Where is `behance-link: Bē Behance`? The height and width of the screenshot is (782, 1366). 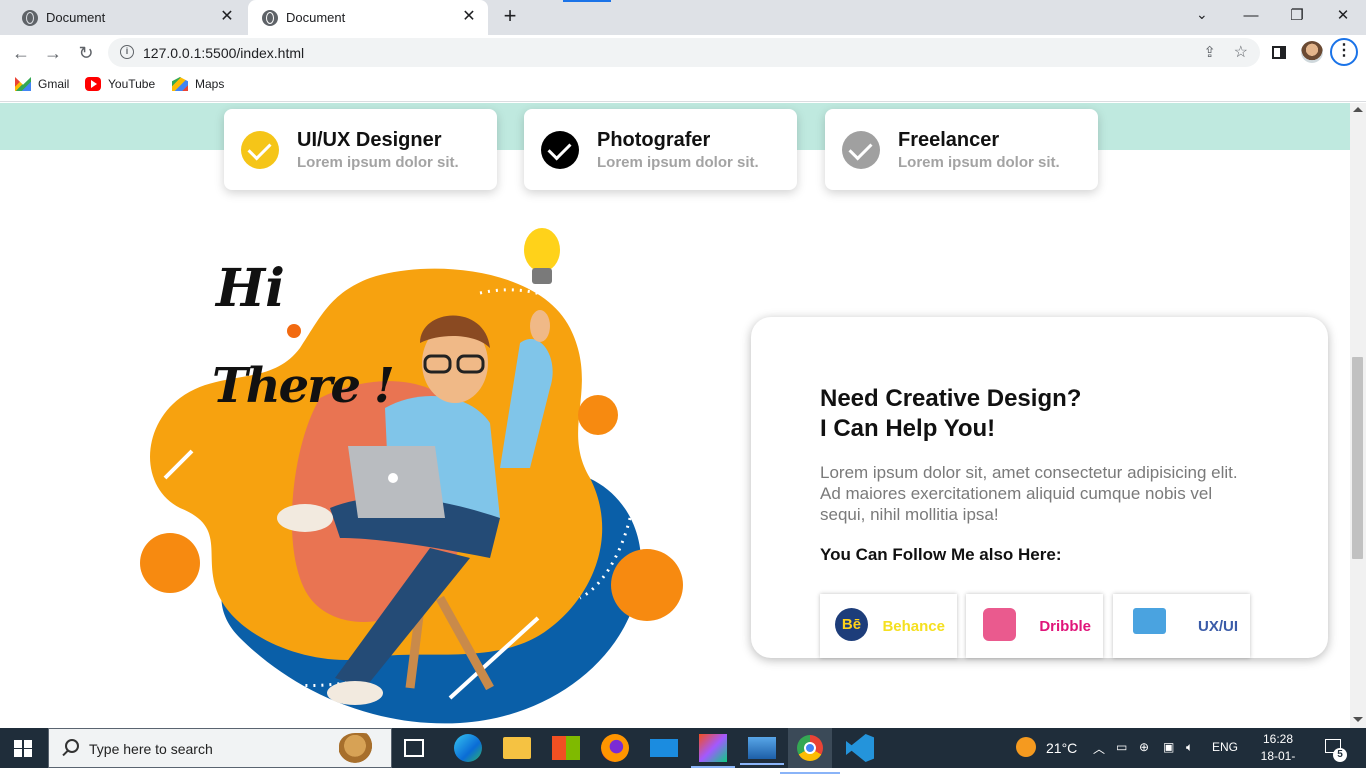 behance-link: Bē Behance is located at coordinates (888, 626).